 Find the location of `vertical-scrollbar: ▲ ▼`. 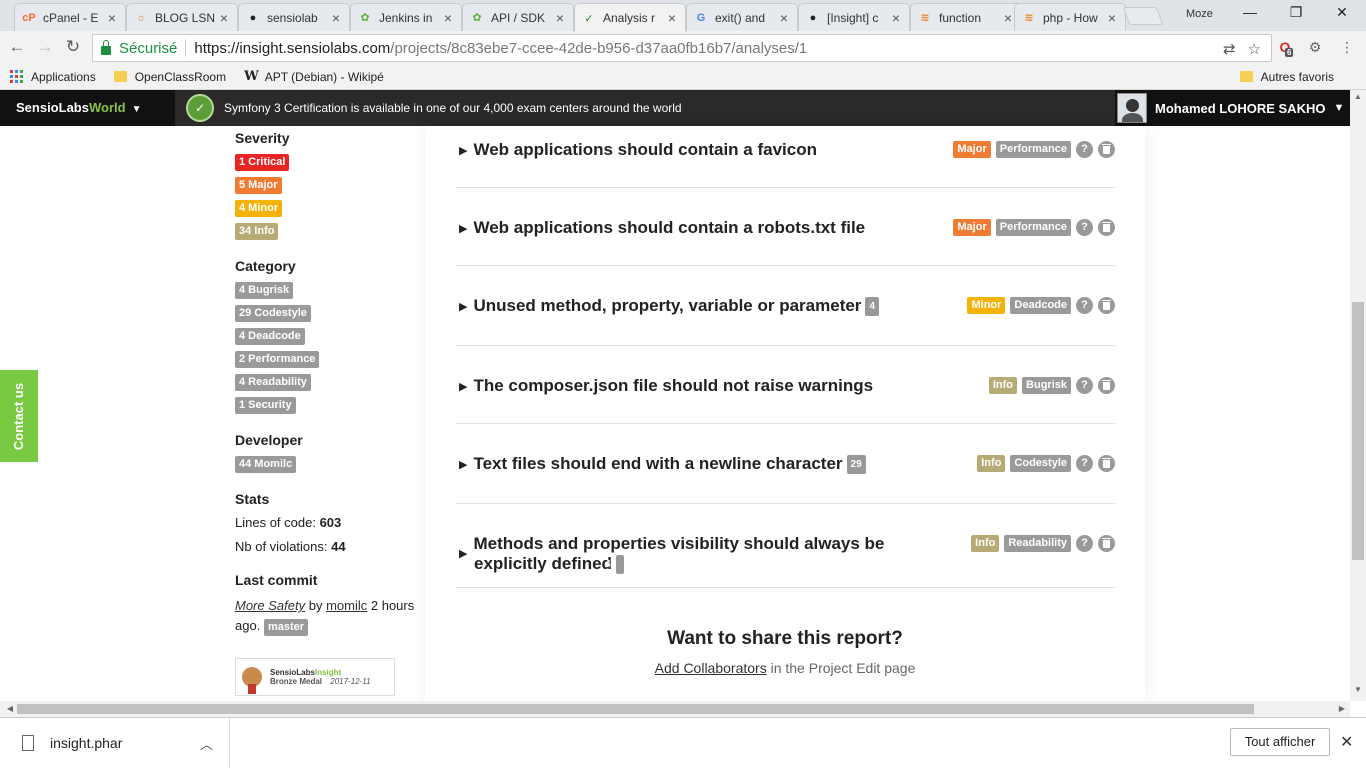

vertical-scrollbar: ▲ ▼ is located at coordinates (1358, 395).